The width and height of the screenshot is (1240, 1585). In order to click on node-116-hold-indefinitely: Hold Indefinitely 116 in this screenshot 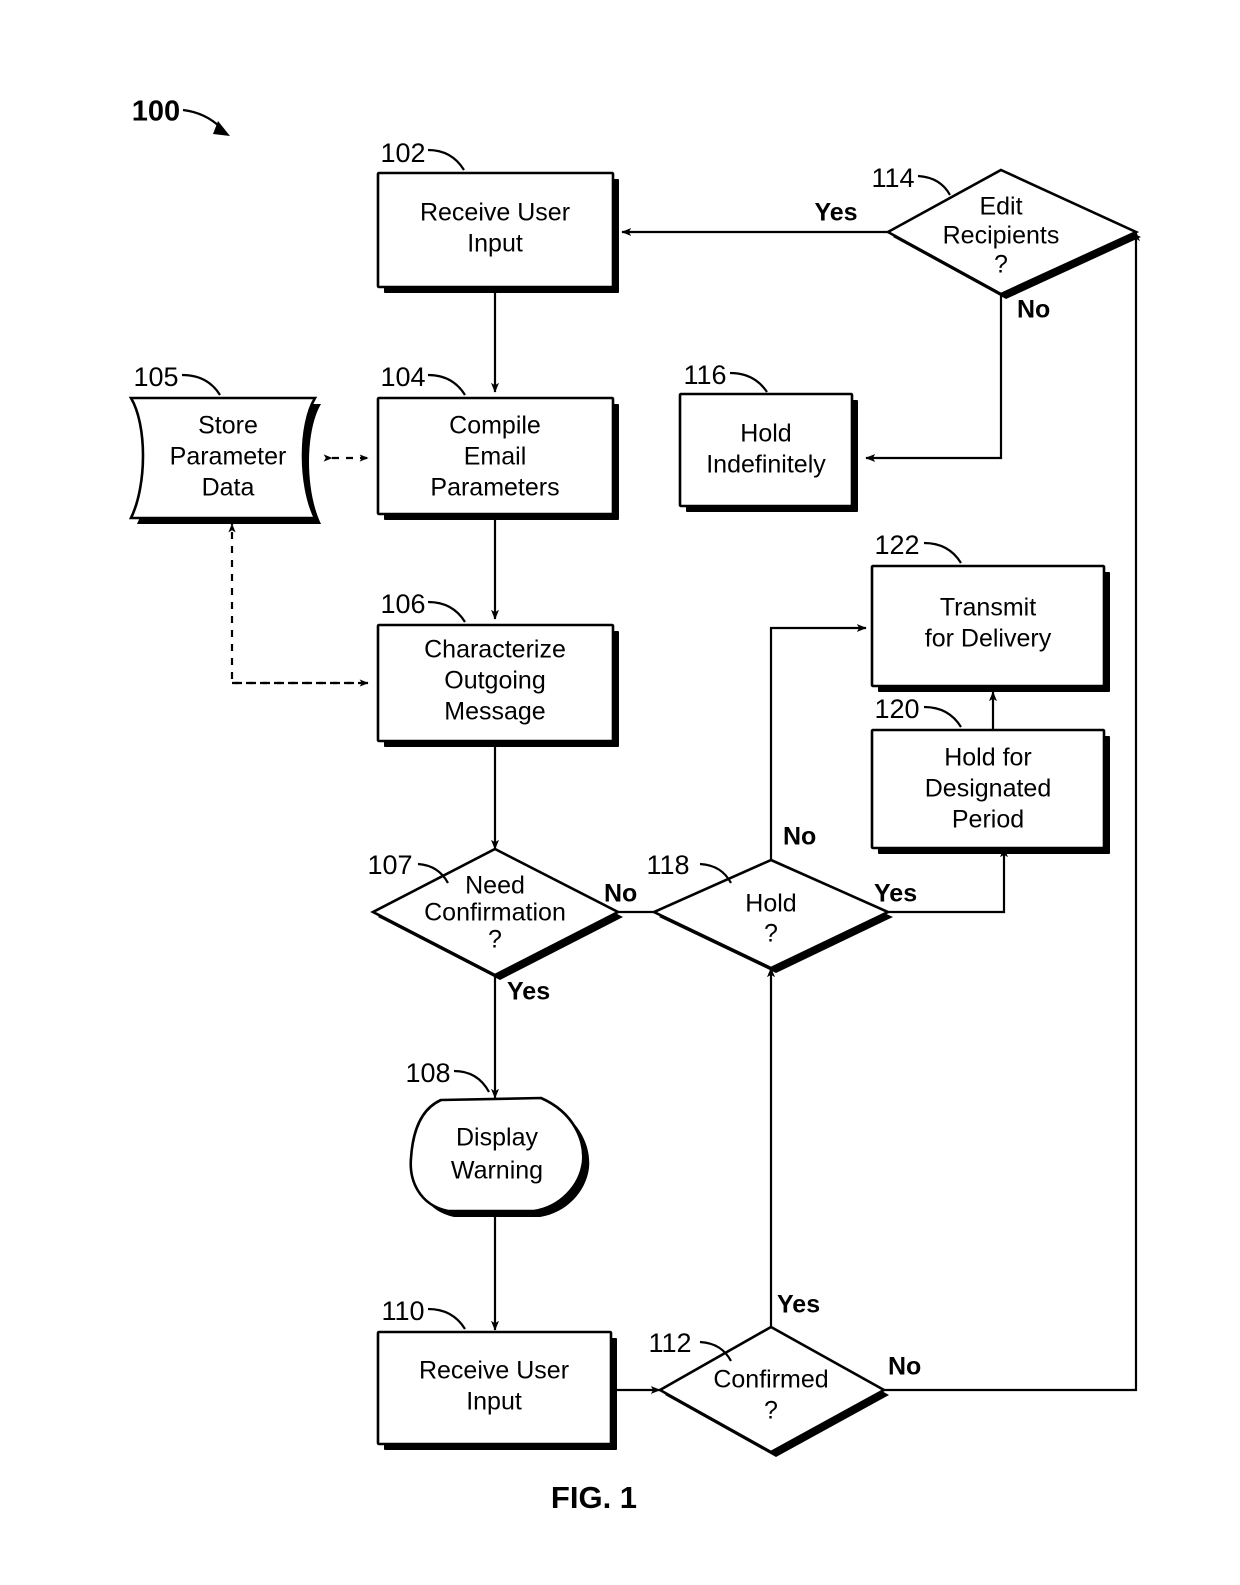, I will do `click(768, 436)`.